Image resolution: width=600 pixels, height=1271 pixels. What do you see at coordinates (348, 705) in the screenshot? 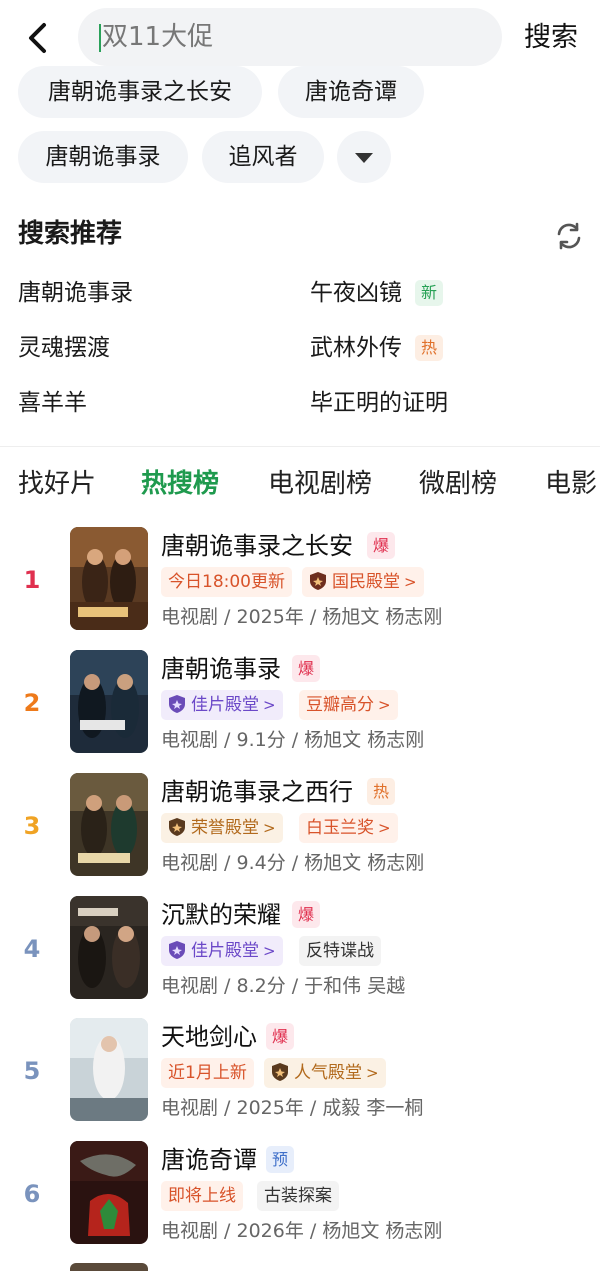
I see `rating-badge: 豆瓣高分 >` at bounding box center [348, 705].